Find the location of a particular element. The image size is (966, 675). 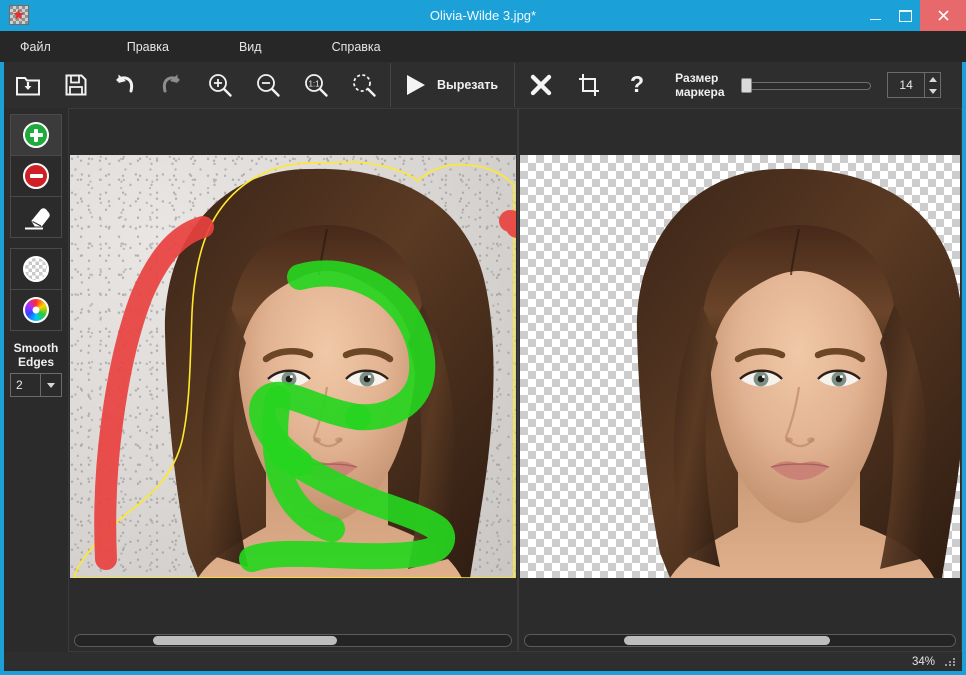

magnifier-minus-icon is located at coordinates (268, 85).